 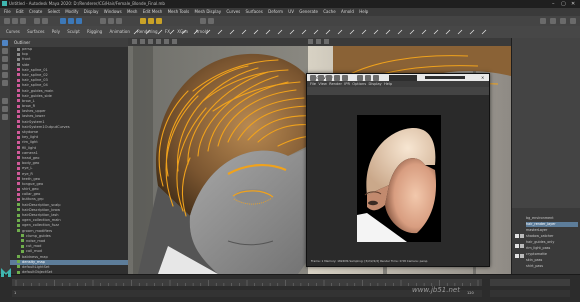 What do you see at coordinates (326, 41) in the screenshot?
I see `grid-toggle-icon` at bounding box center [326, 41].